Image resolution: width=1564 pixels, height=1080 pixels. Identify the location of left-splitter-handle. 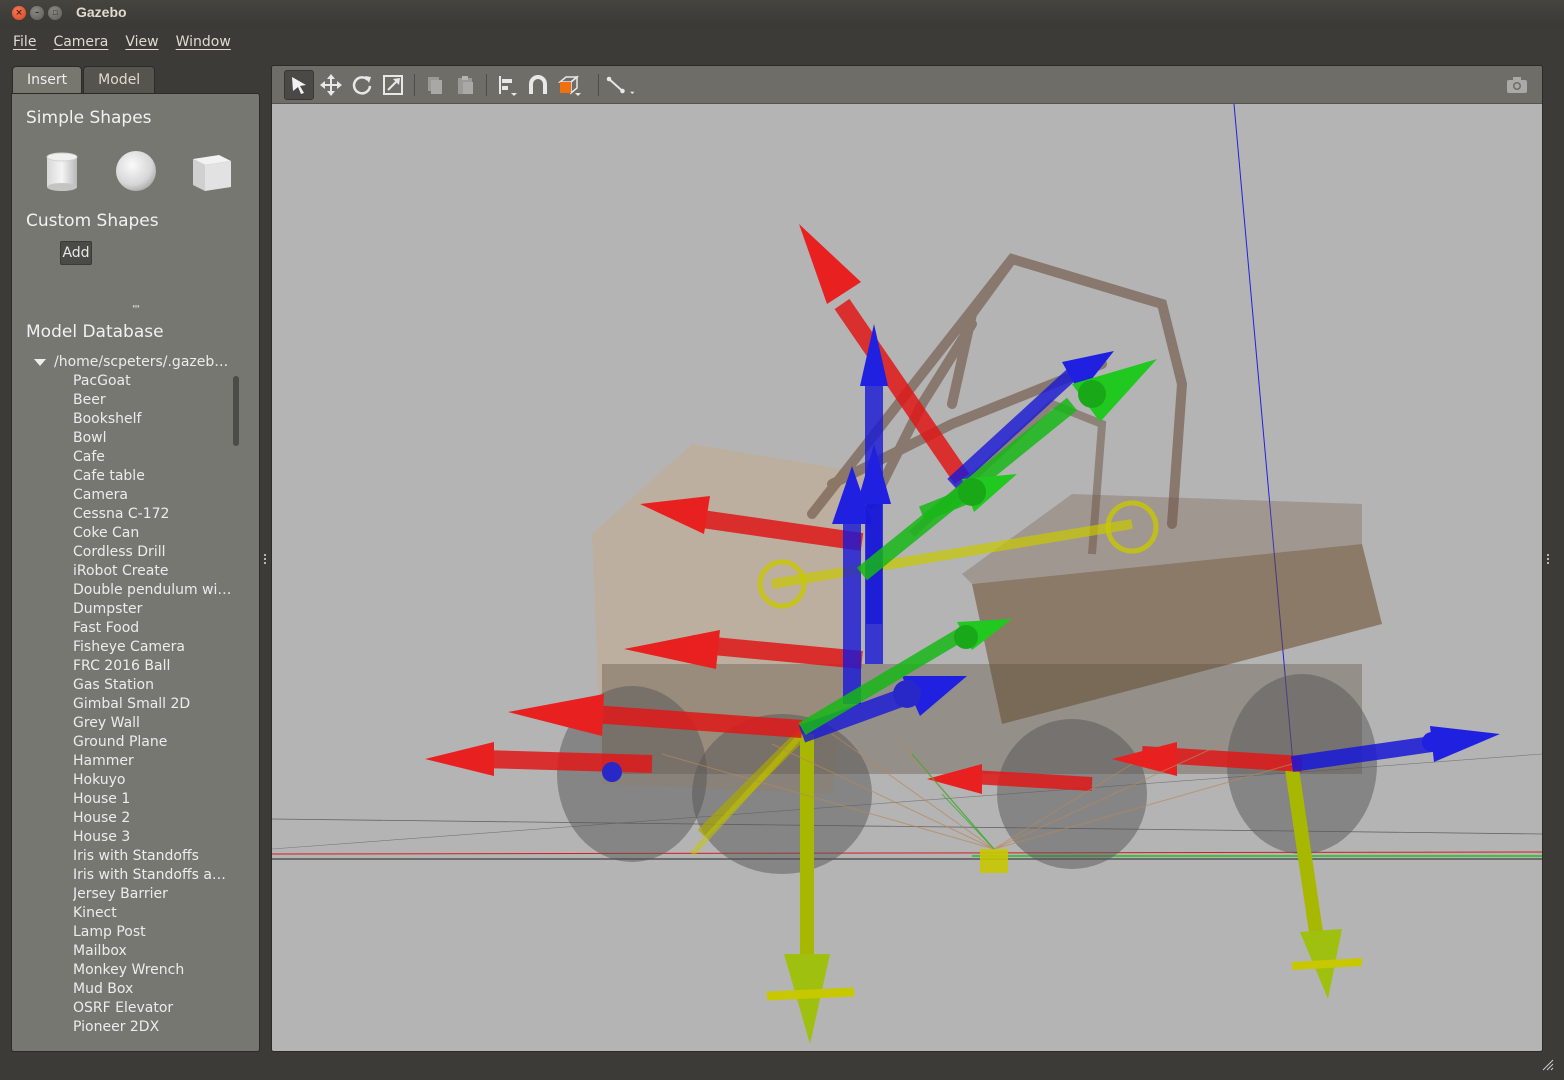
(265, 559).